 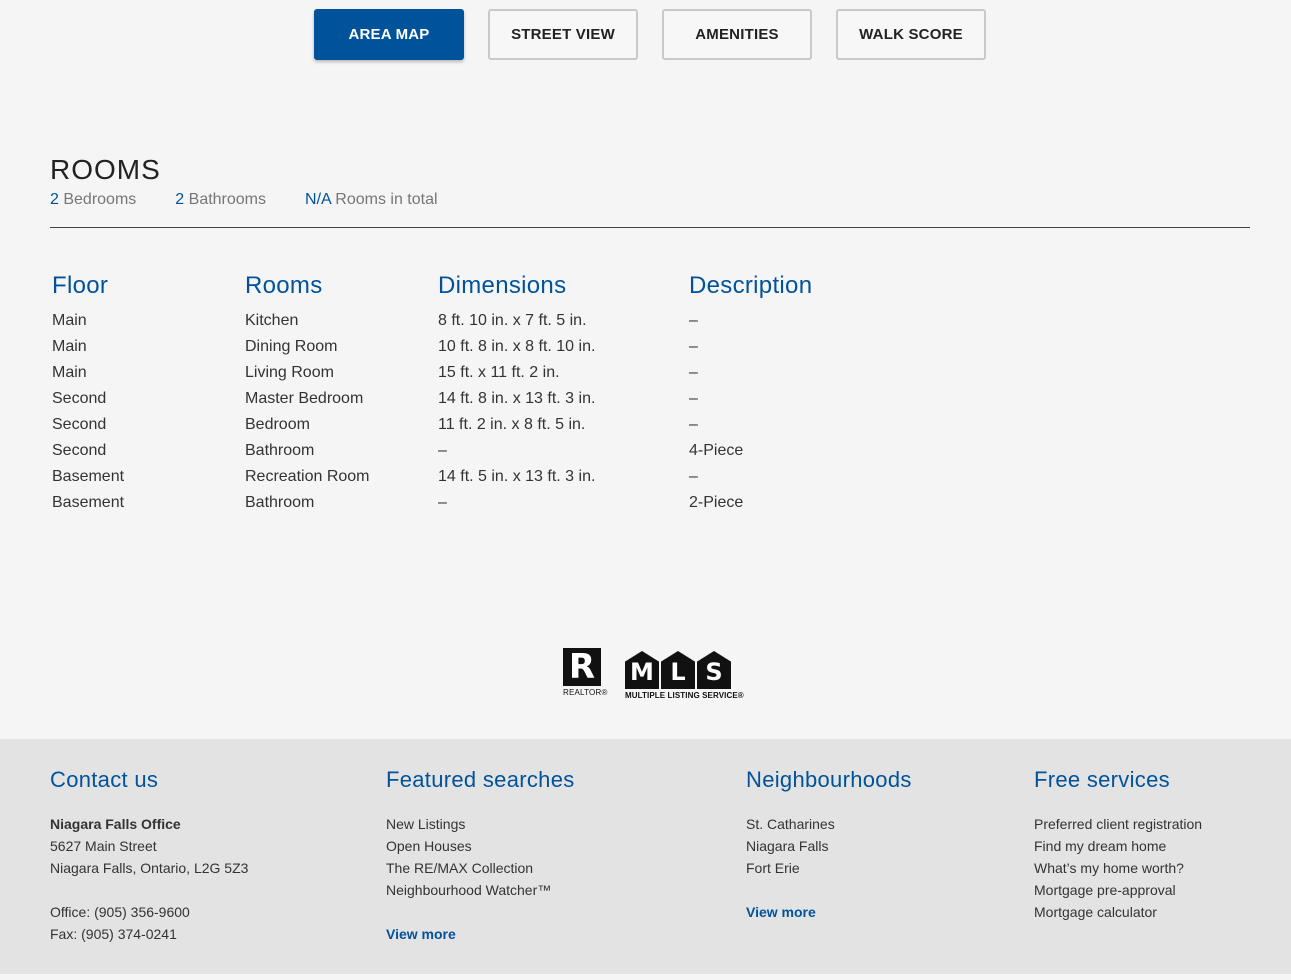 I want to click on bathrooms-count: 2, so click(x=180, y=199).